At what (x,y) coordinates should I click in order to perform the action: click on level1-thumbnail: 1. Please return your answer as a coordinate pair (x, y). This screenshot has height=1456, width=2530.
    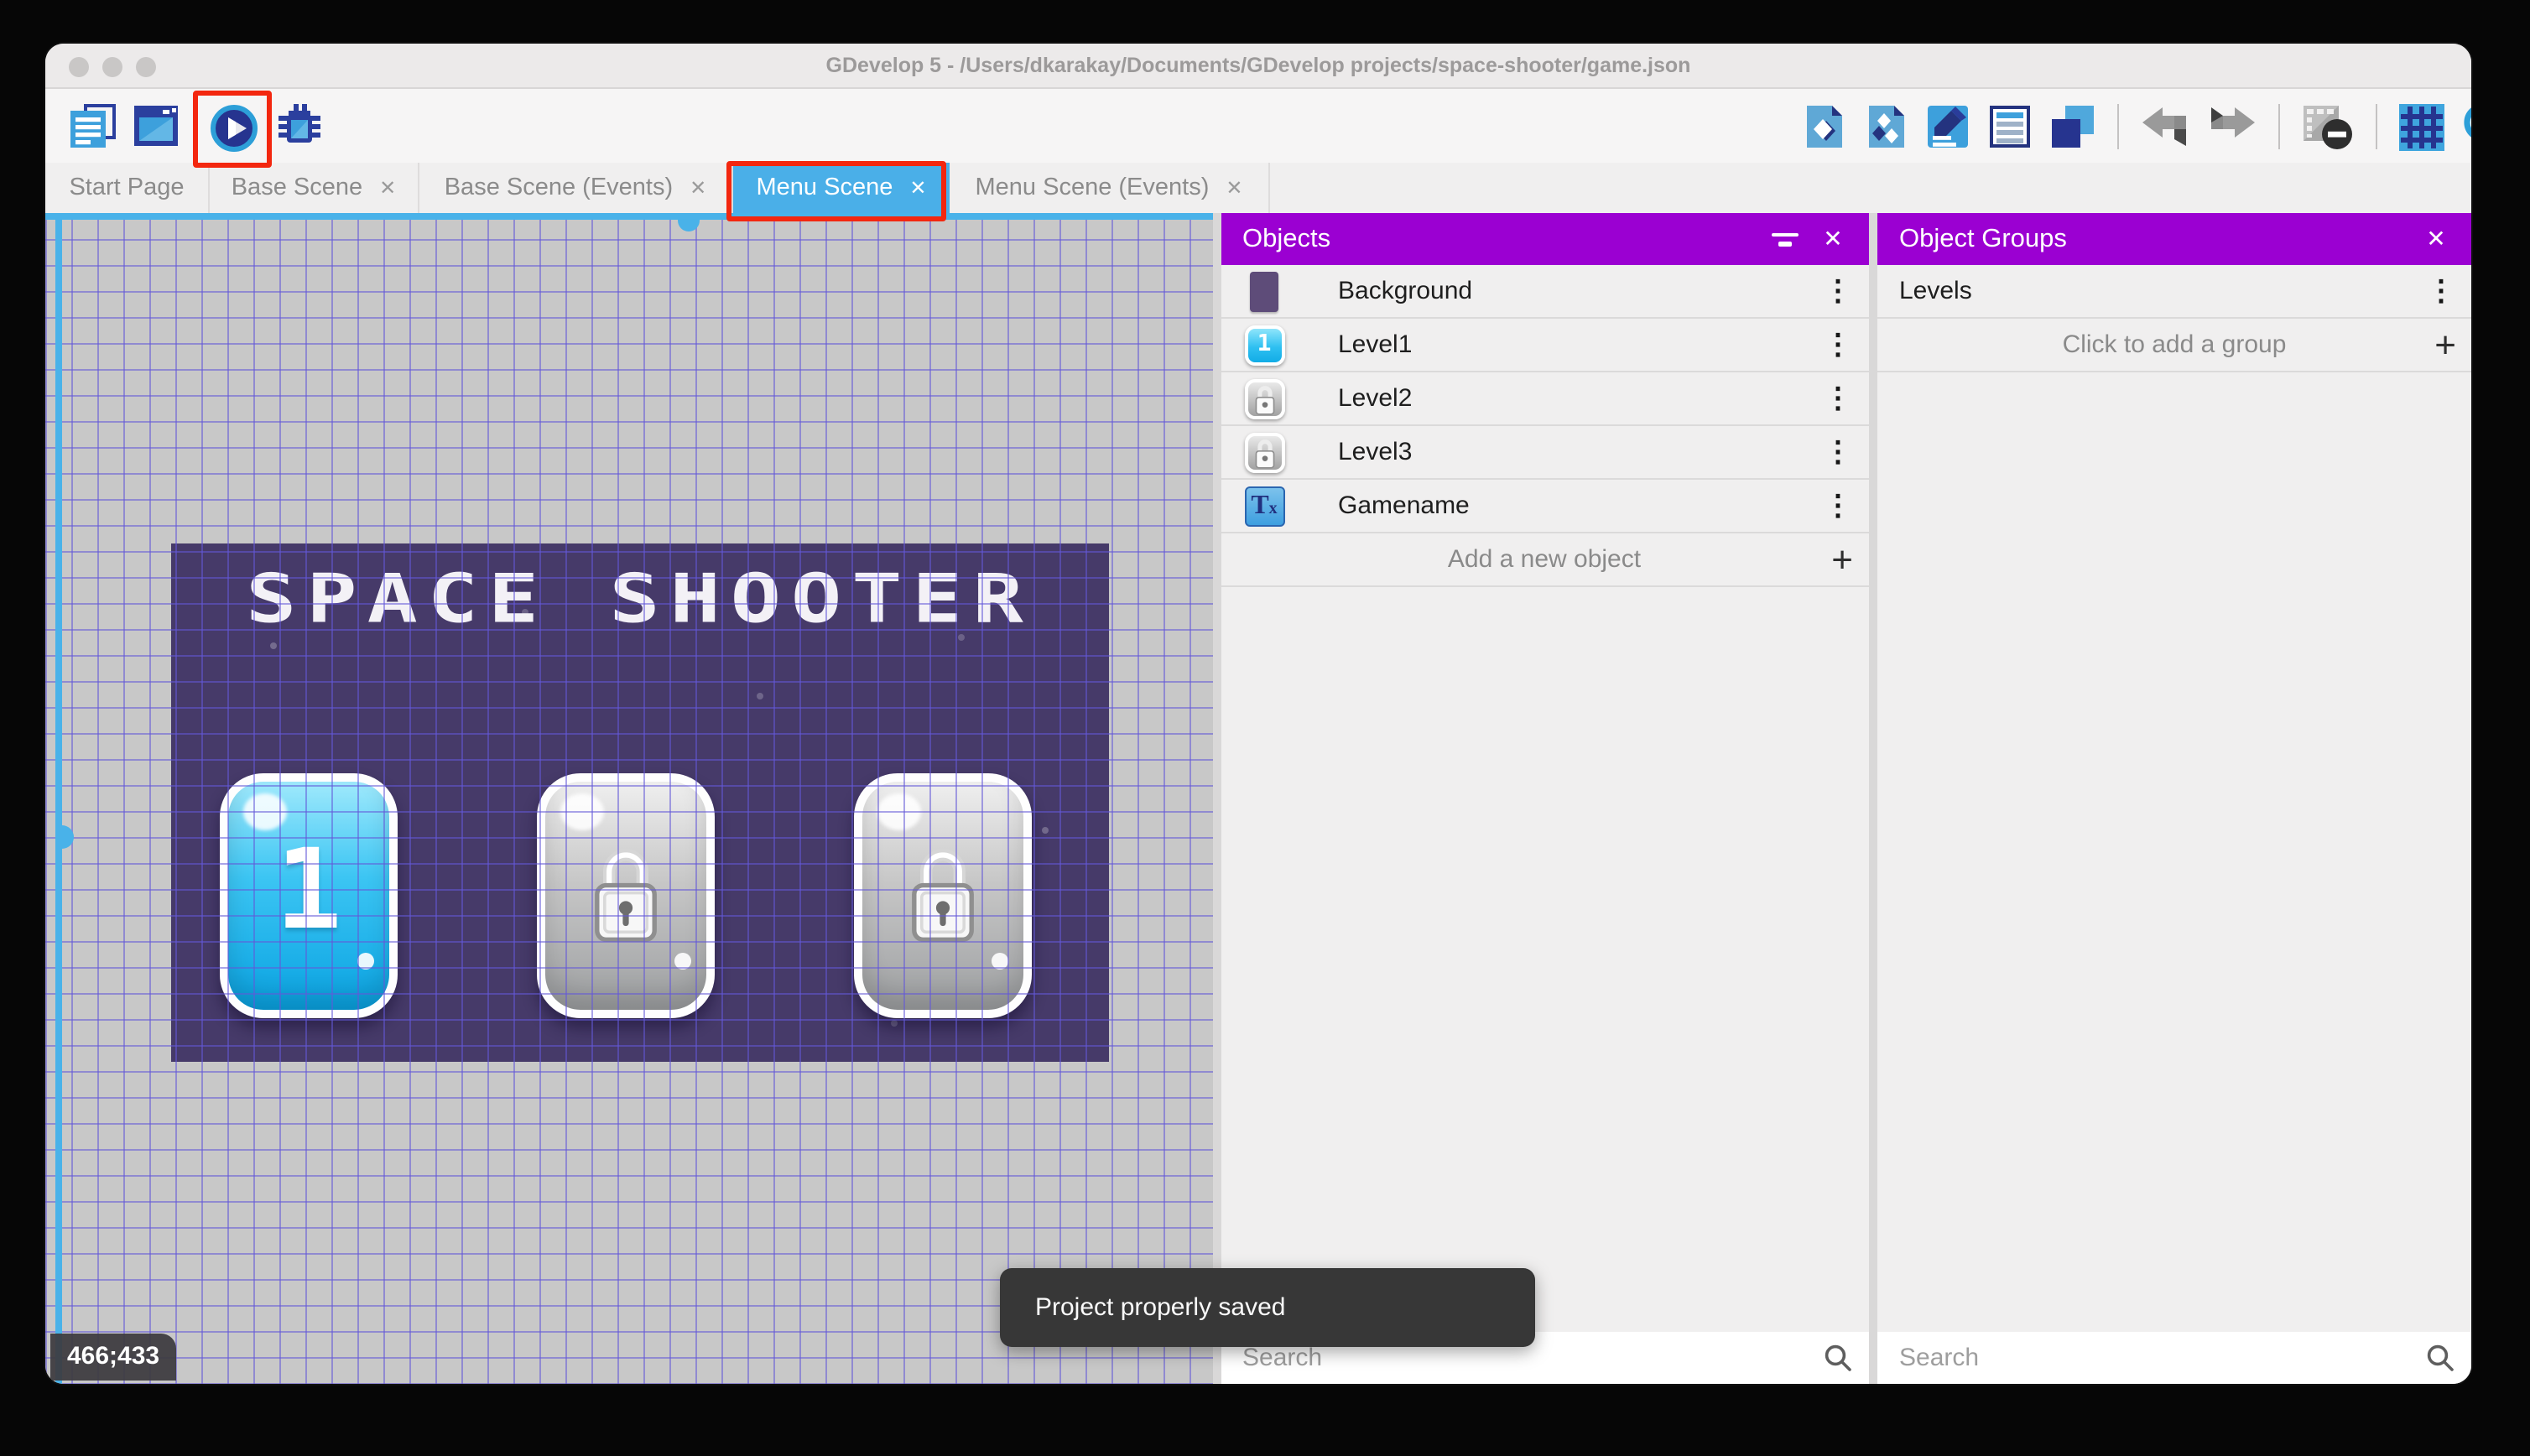
    Looking at the image, I should click on (1264, 345).